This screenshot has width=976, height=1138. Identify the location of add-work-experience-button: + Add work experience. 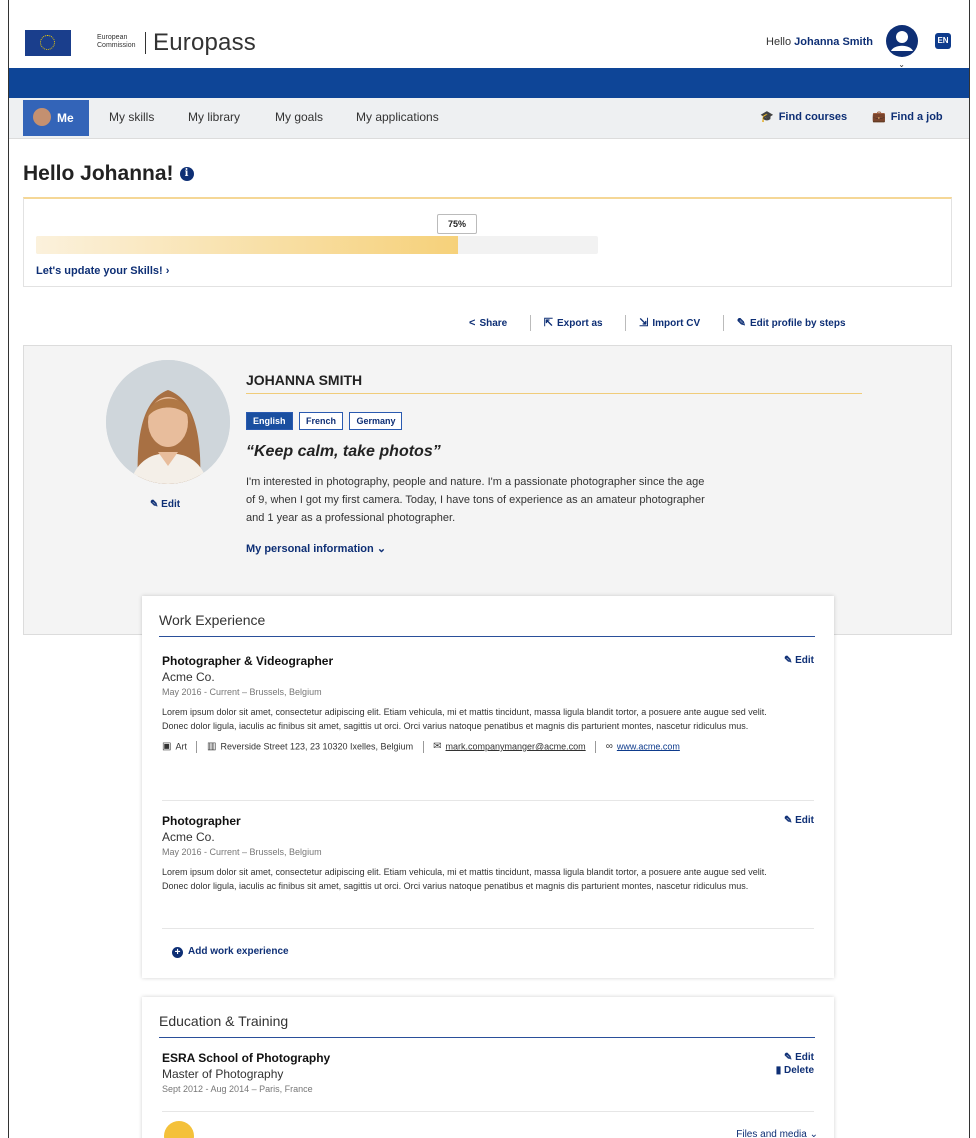
(230, 952).